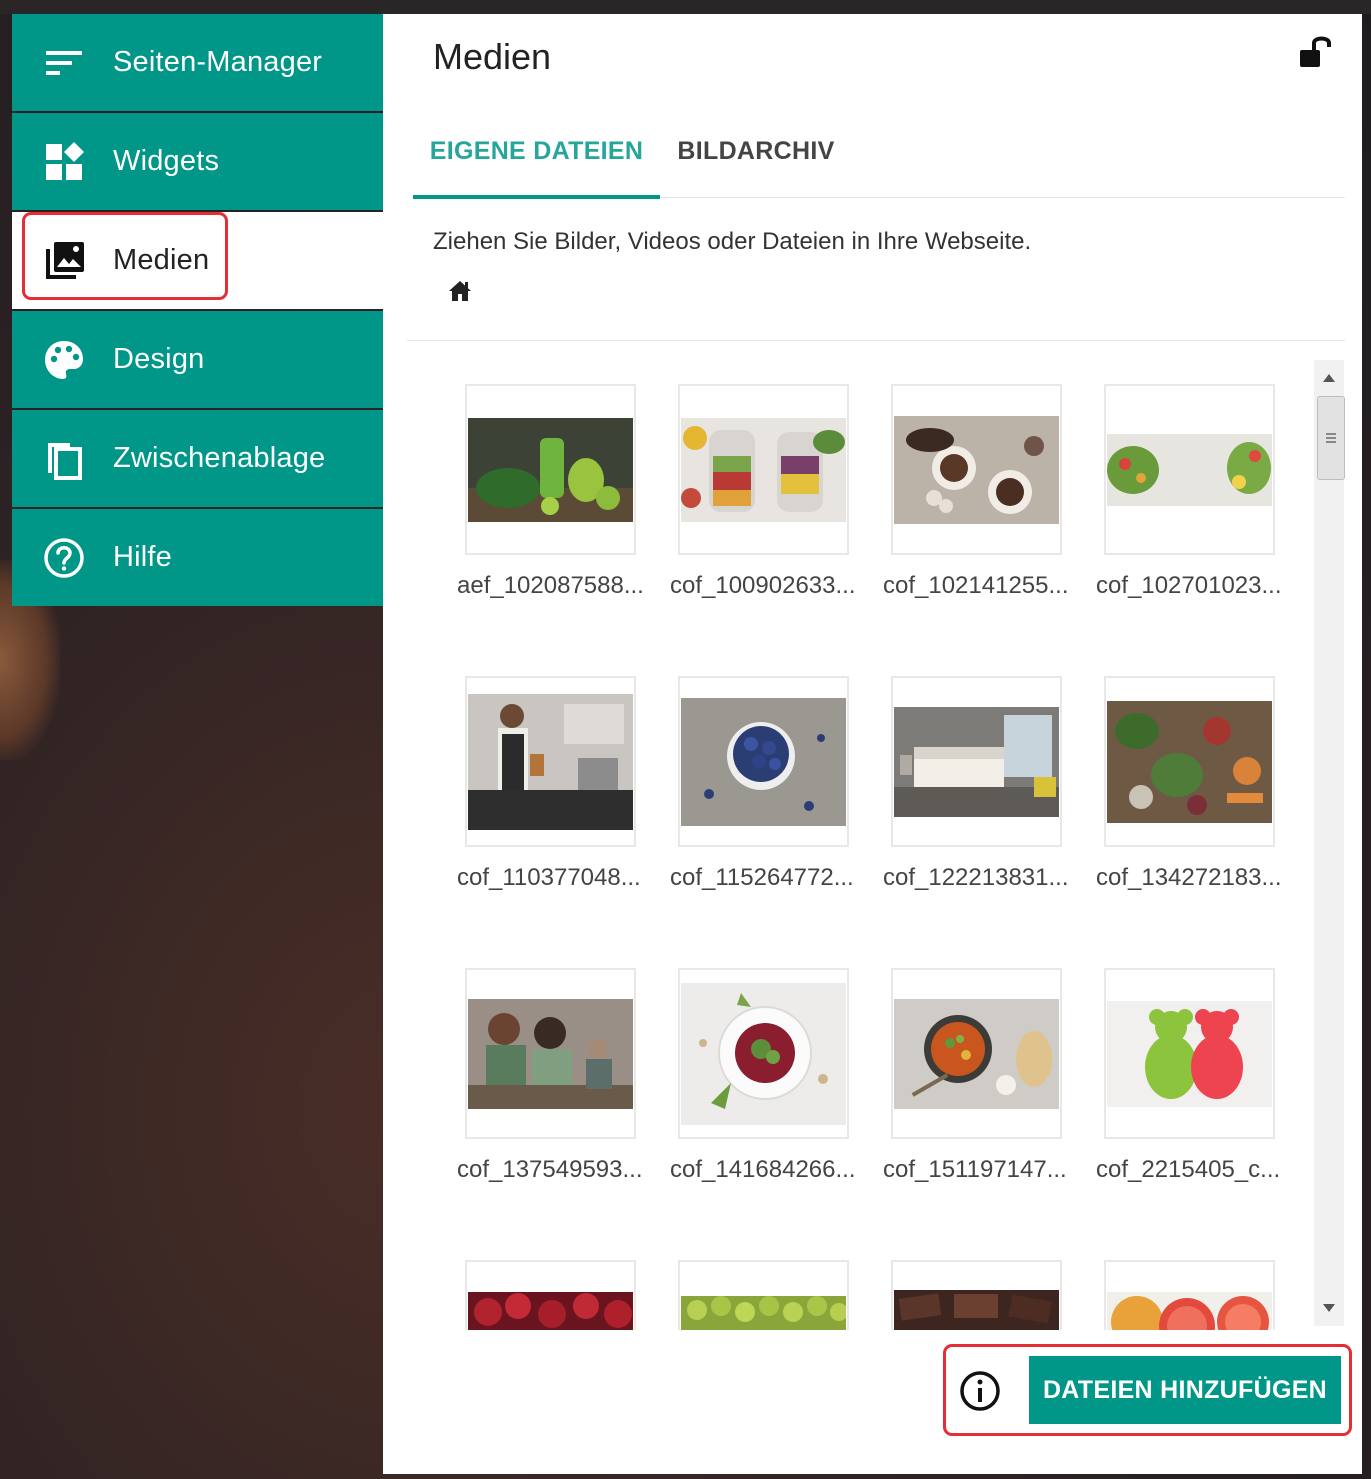 Image resolution: width=1371 pixels, height=1479 pixels. I want to click on sidebar-item-label: Design, so click(159, 359).